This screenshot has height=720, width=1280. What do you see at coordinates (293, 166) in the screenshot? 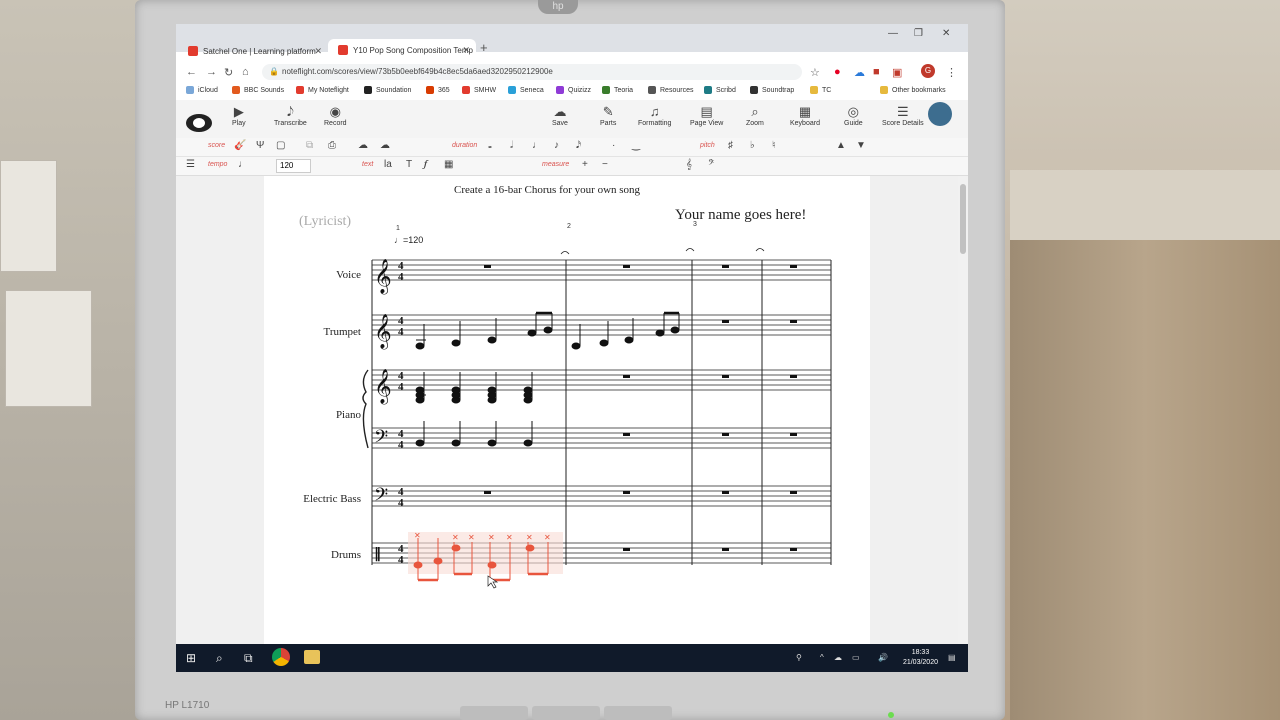
I see `tempo-input: 120` at bounding box center [293, 166].